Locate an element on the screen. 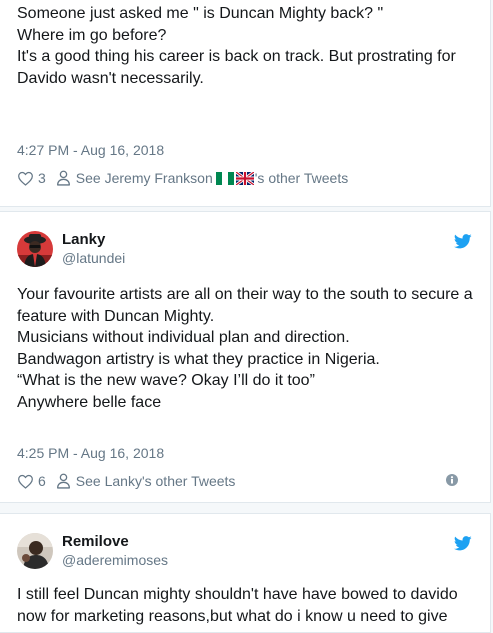 The width and height of the screenshot is (493, 633). nigeria-flag-icon is located at coordinates (224, 178).